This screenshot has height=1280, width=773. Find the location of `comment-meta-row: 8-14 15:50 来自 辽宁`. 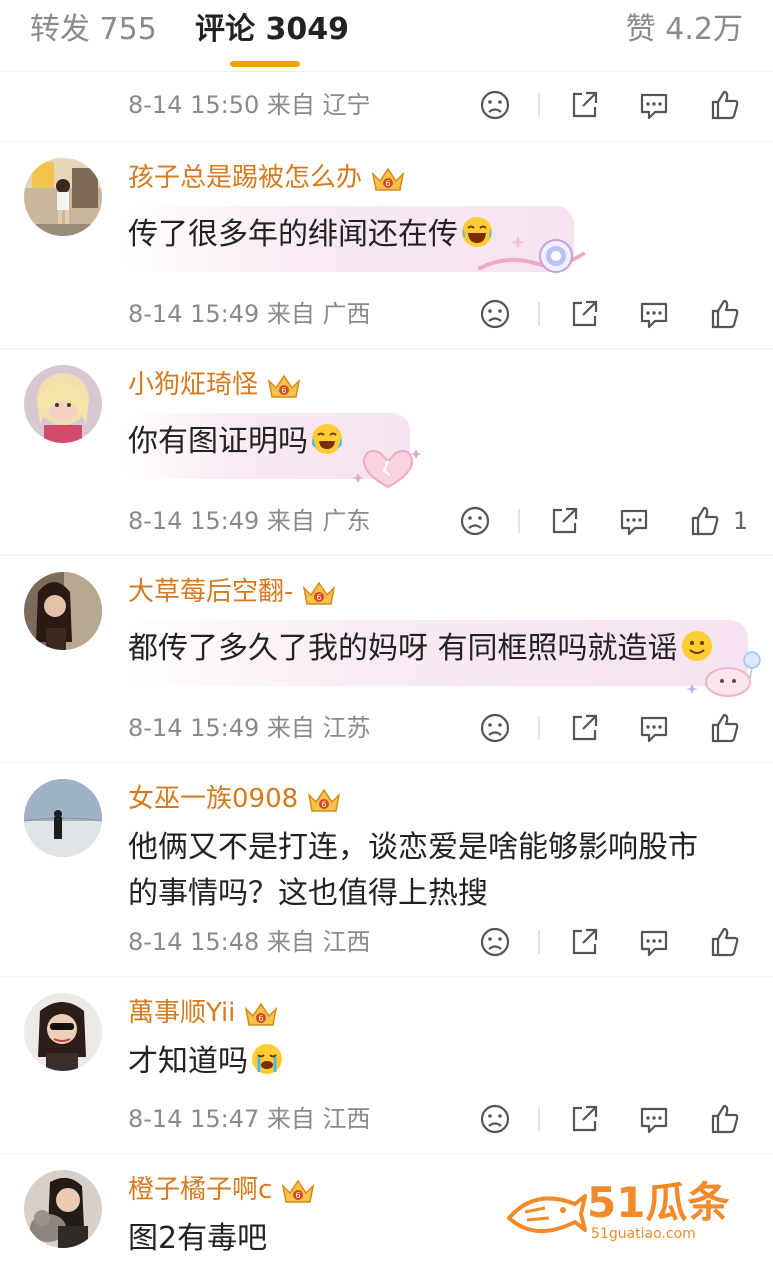

comment-meta-row: 8-14 15:50 来自 辽宁 is located at coordinates (386, 105).